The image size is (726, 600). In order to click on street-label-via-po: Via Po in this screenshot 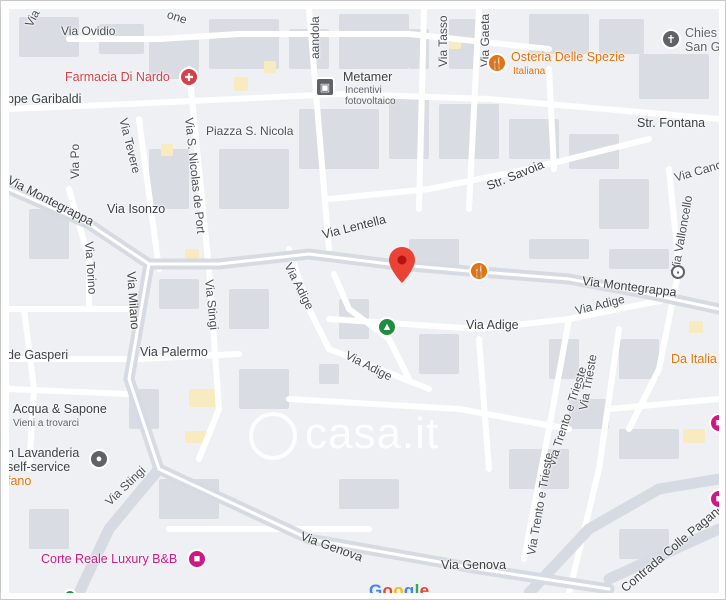, I will do `click(75, 161)`.